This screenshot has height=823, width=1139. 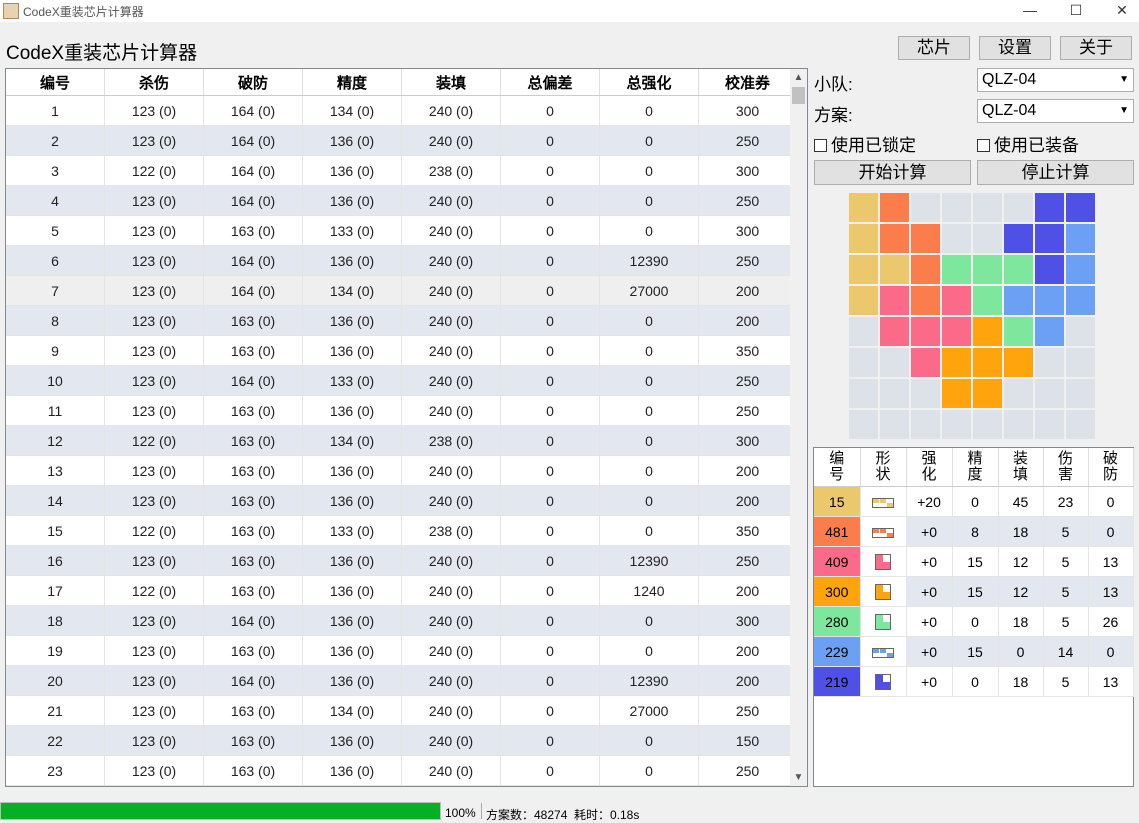 What do you see at coordinates (401, 260) in the screenshot?
I see `table-row: 6 123 (0) 164 (0) 136 (0) 240 (0) 0 12390 250` at bounding box center [401, 260].